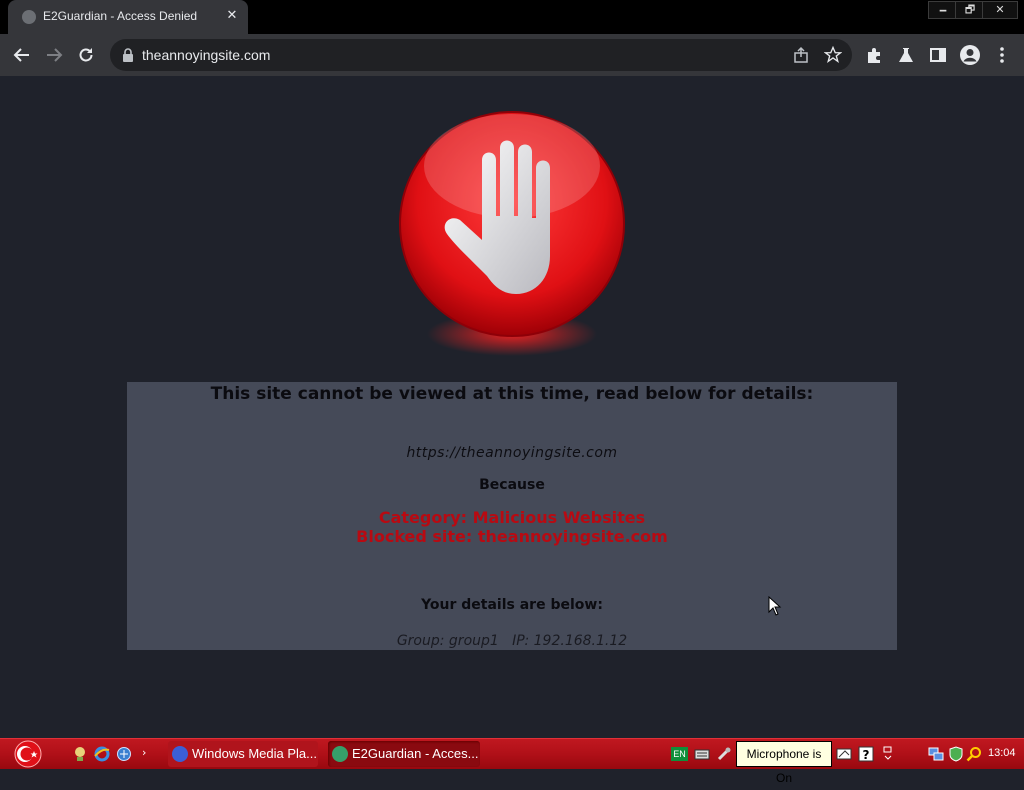  Describe the element at coordinates (481, 55) in the screenshot. I see `address-bar: theannoyingsite.com` at that location.